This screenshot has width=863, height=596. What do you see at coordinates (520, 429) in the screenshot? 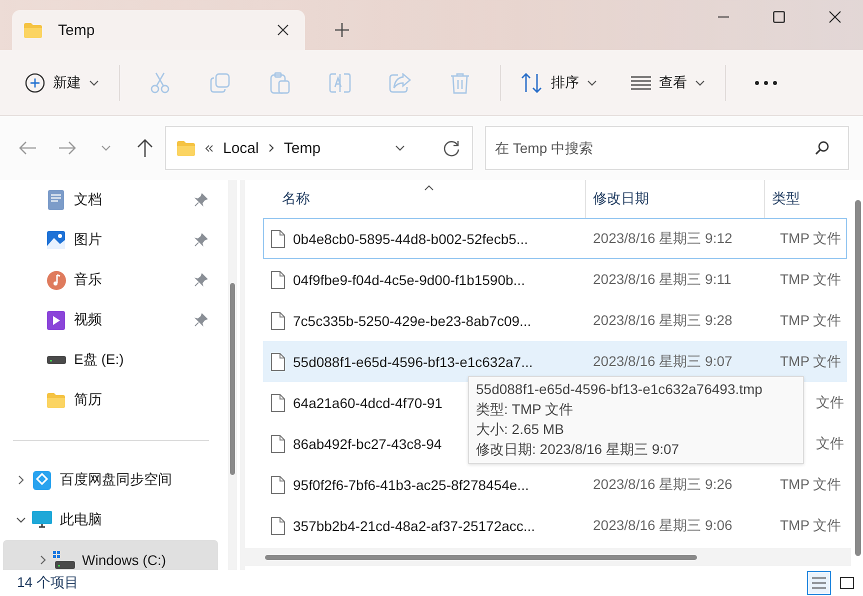
I see `tooltip-line: 大小: 2.65 MB` at bounding box center [520, 429].